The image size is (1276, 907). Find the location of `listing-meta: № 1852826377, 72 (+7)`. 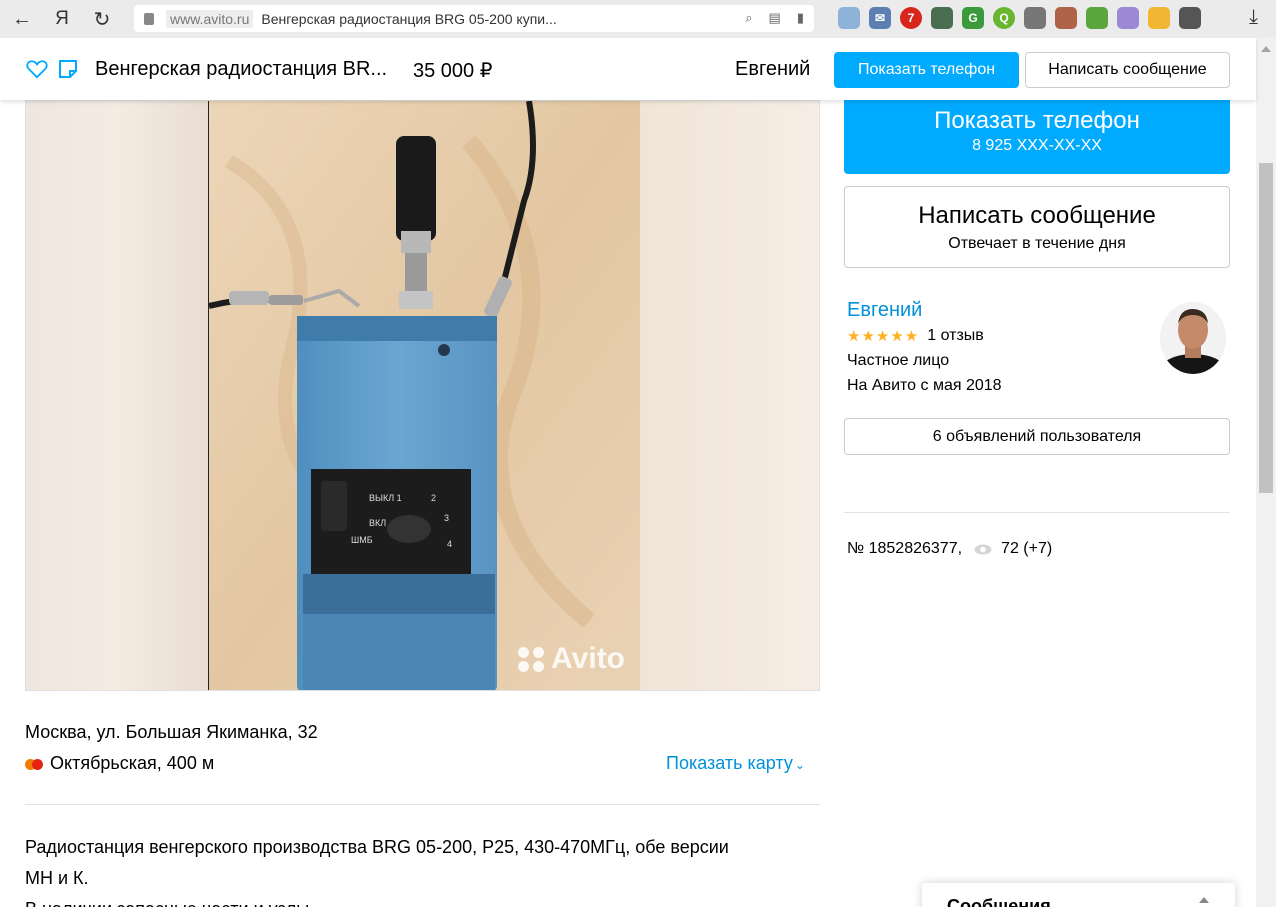

listing-meta: № 1852826377, 72 (+7) is located at coordinates (949, 549).